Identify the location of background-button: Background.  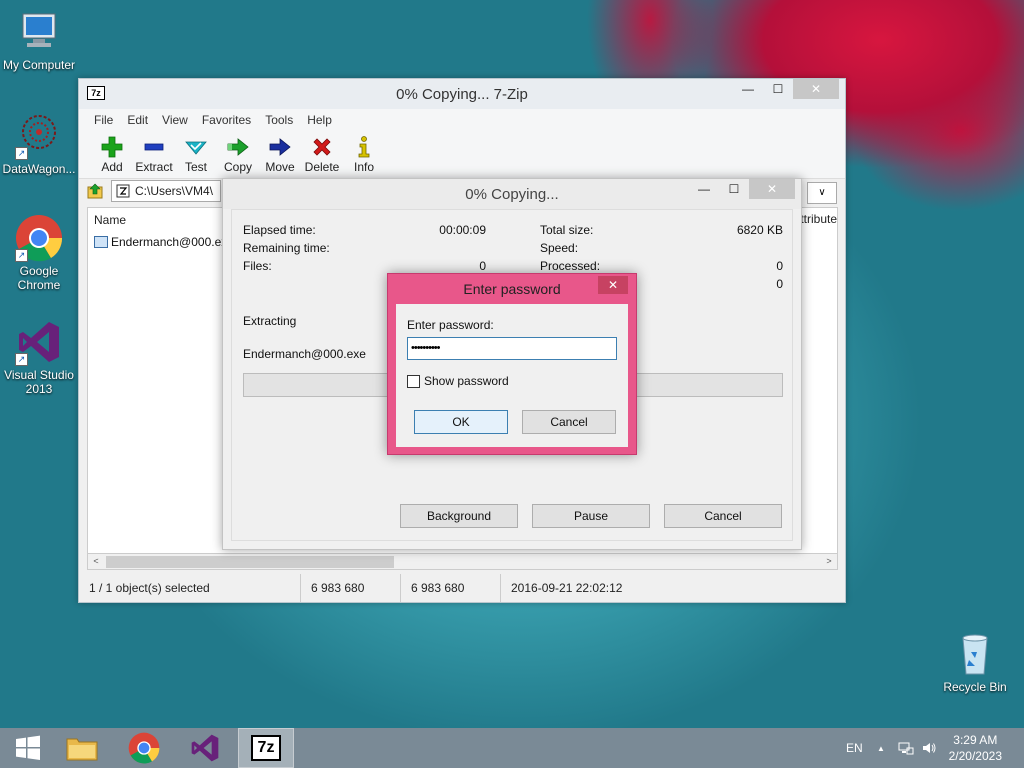
(459, 516).